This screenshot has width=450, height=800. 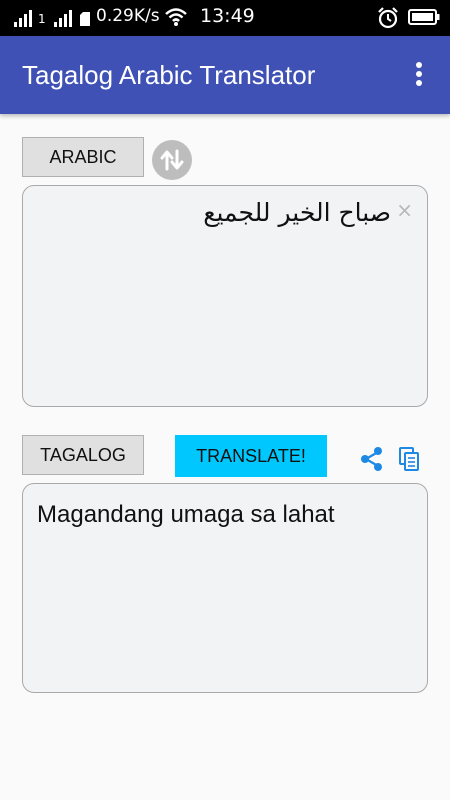 What do you see at coordinates (186, 514) in the screenshot?
I see `translated-text: Magandang umaga sa lahat` at bounding box center [186, 514].